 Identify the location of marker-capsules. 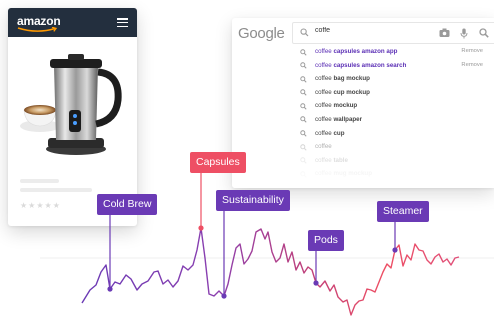
(201, 228).